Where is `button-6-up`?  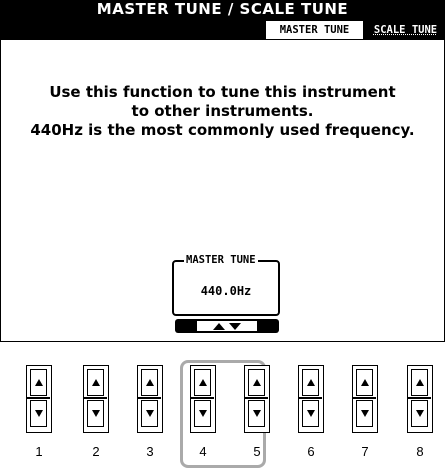
button-6-up is located at coordinates (310, 382).